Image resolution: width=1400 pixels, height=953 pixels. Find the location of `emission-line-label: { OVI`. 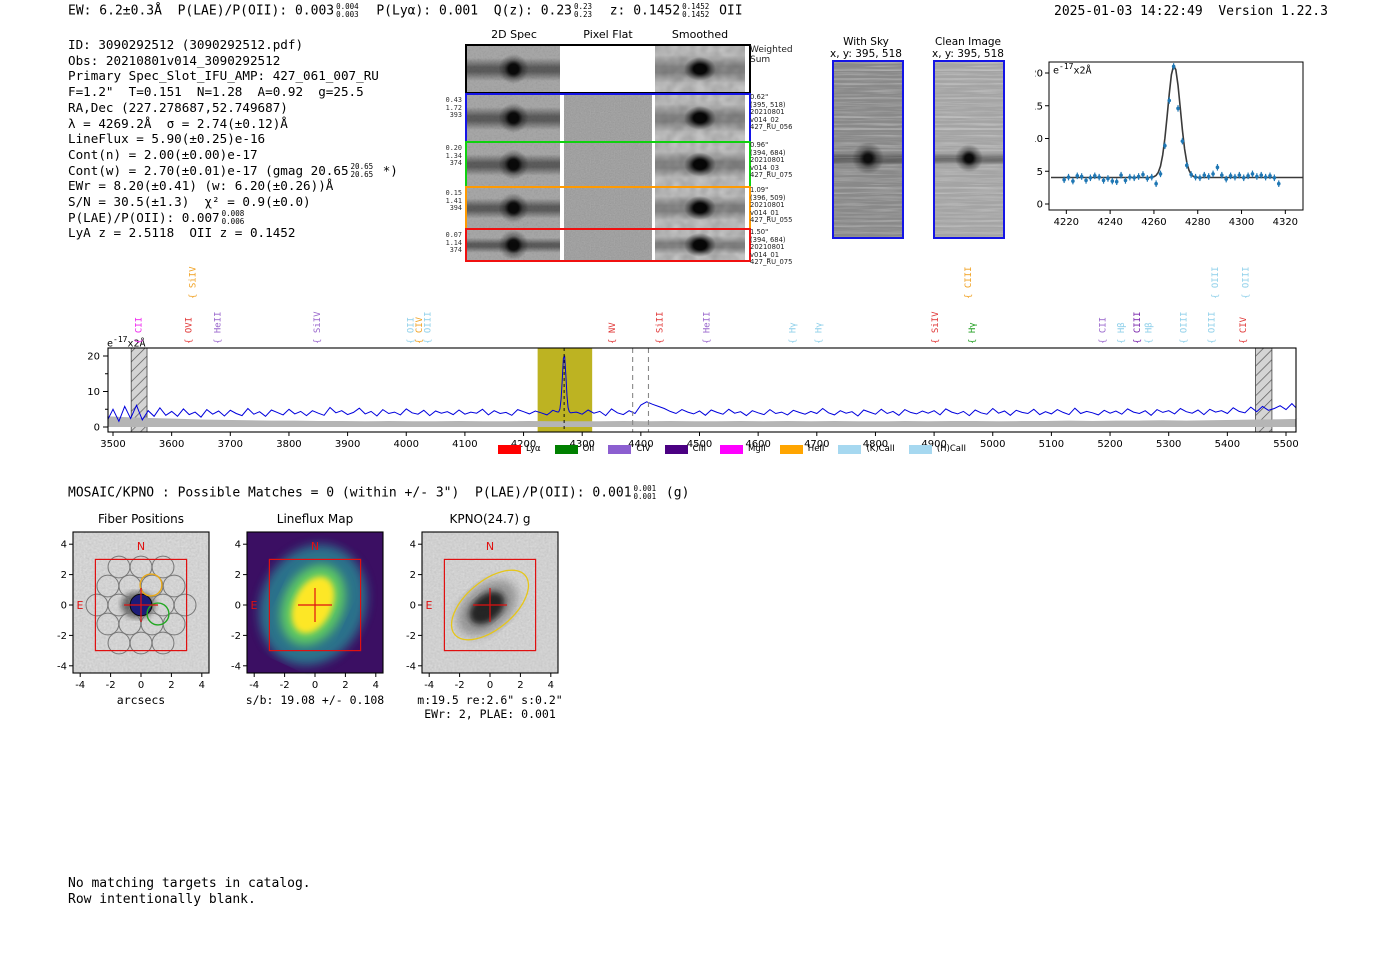

emission-line-label: { OVI is located at coordinates (190, 330).